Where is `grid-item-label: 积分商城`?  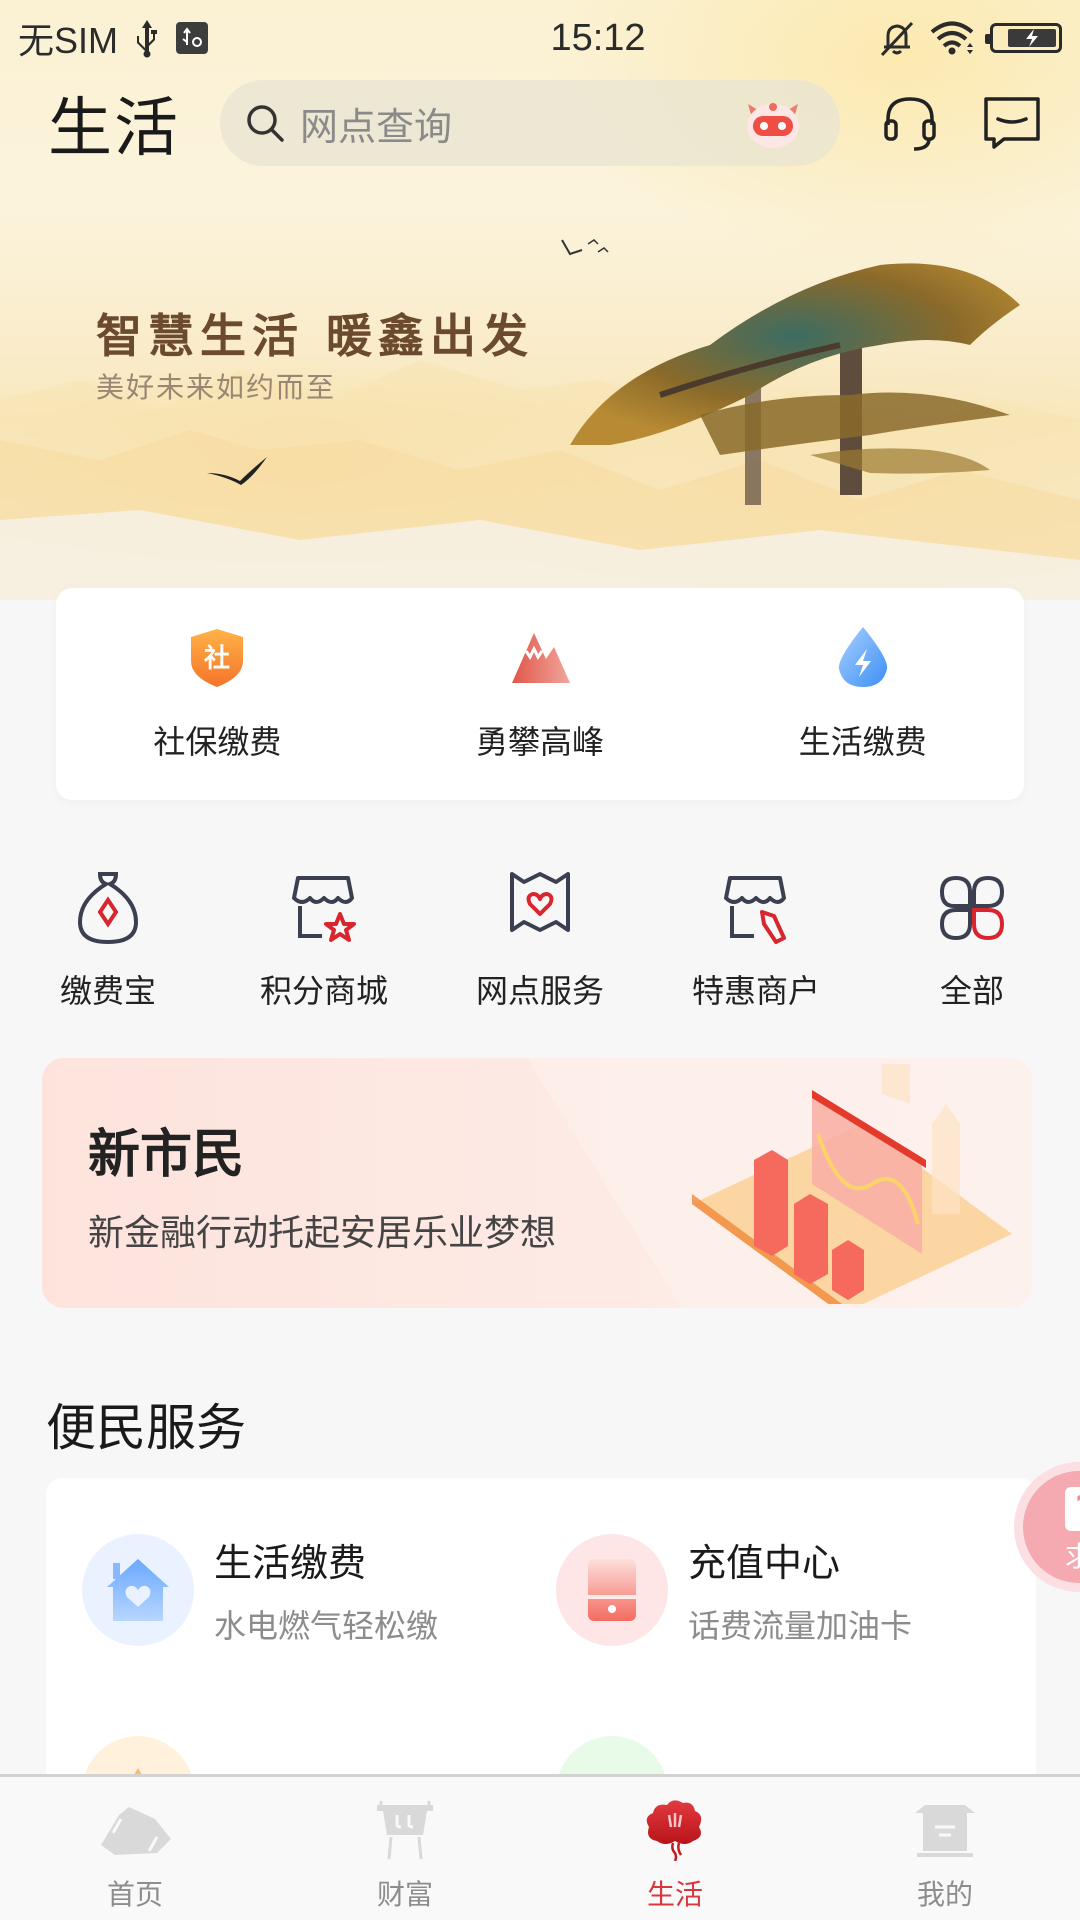 grid-item-label: 积分商城 is located at coordinates (323, 991).